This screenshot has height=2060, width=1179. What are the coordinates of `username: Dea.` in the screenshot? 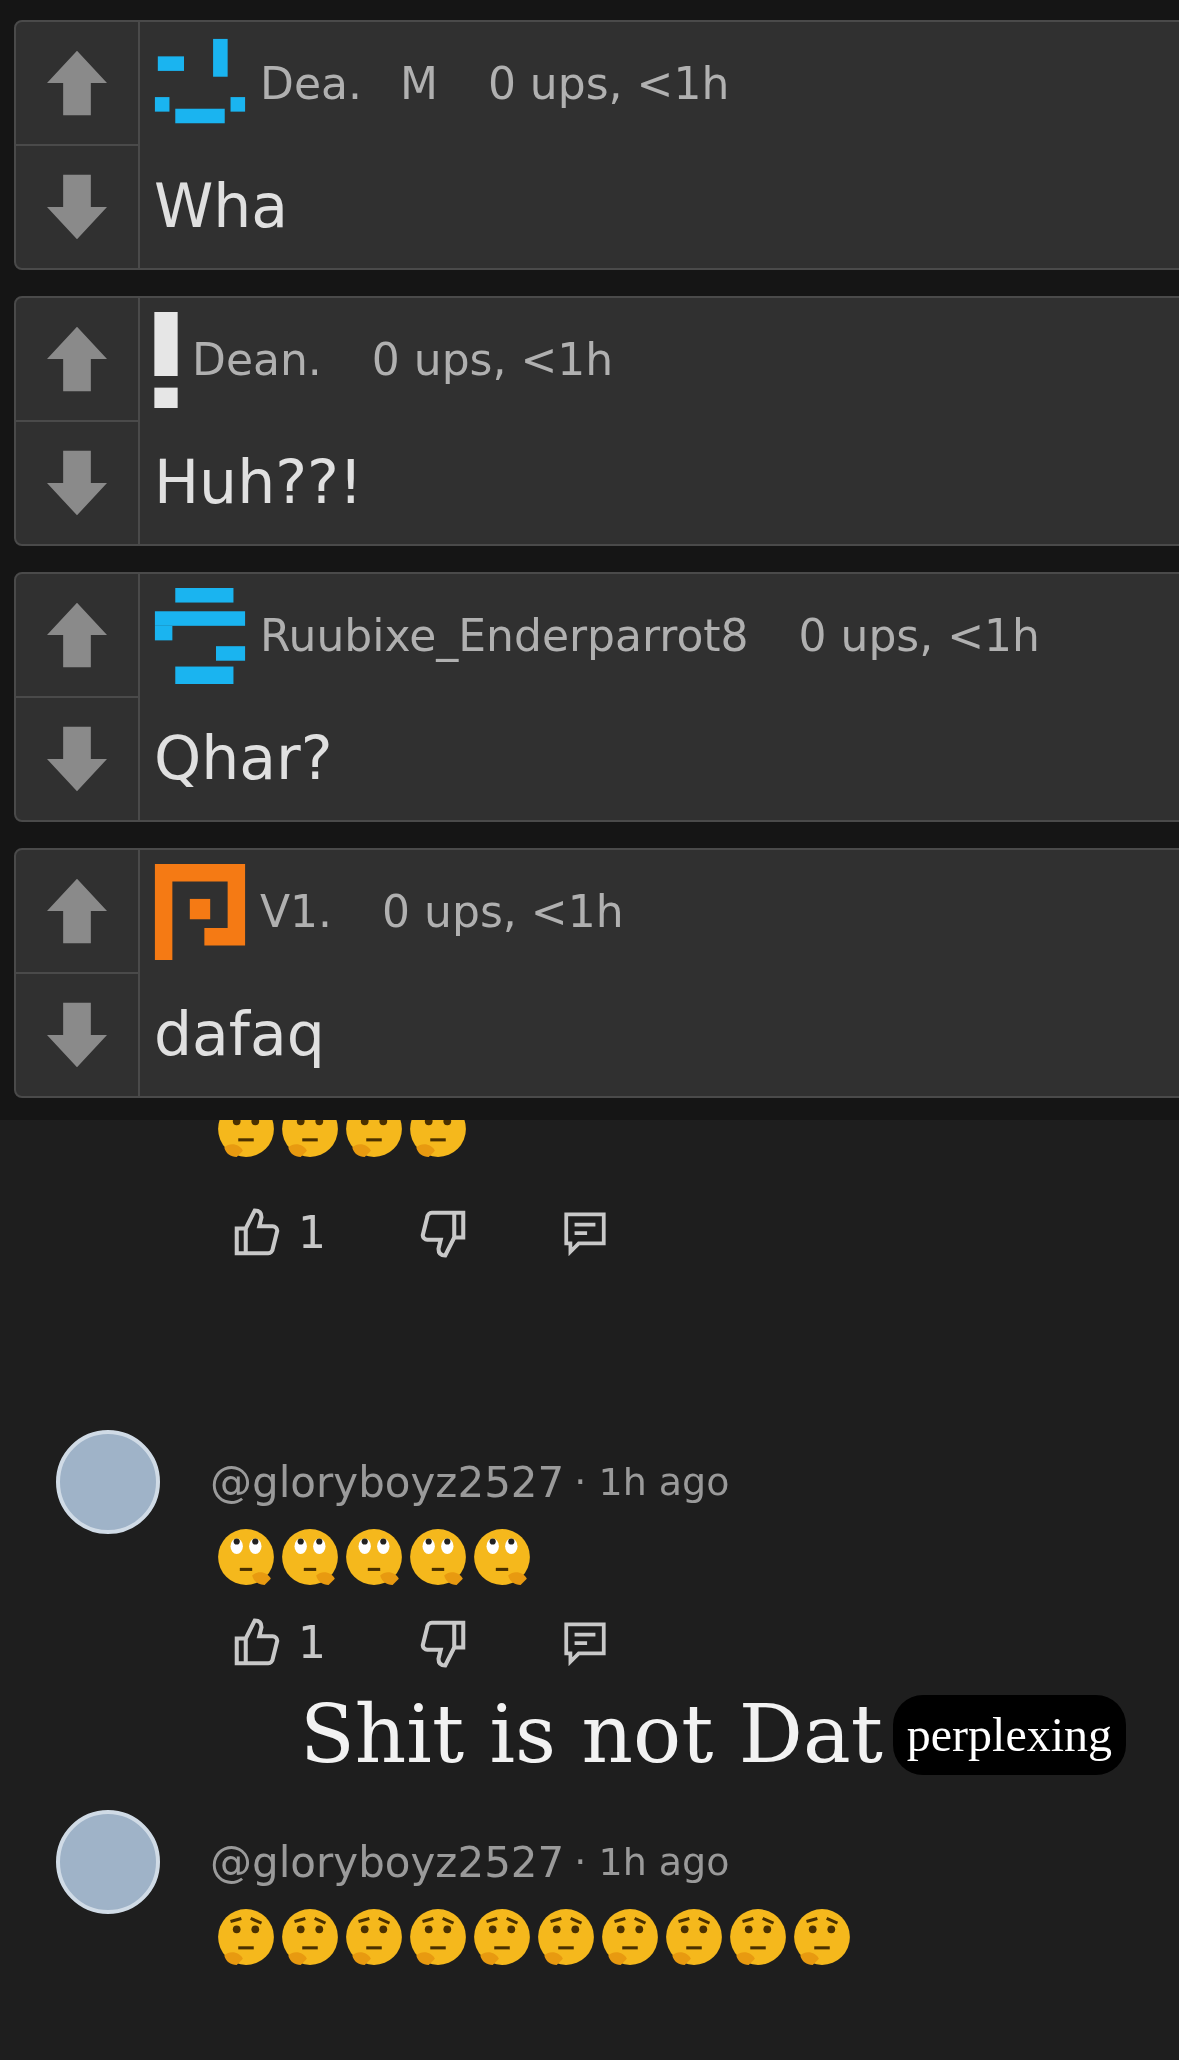 It's located at (311, 84).